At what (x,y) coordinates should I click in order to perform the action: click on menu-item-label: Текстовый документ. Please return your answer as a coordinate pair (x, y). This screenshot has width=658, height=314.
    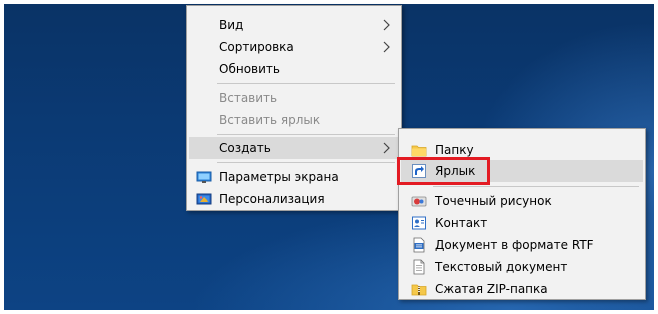
    Looking at the image, I should click on (501, 267).